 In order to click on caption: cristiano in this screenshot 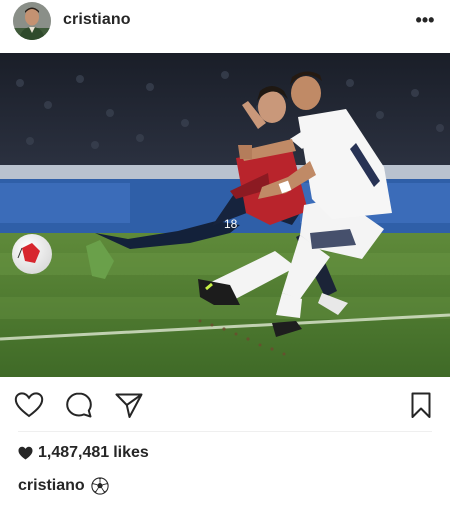, I will do `click(63, 486)`.